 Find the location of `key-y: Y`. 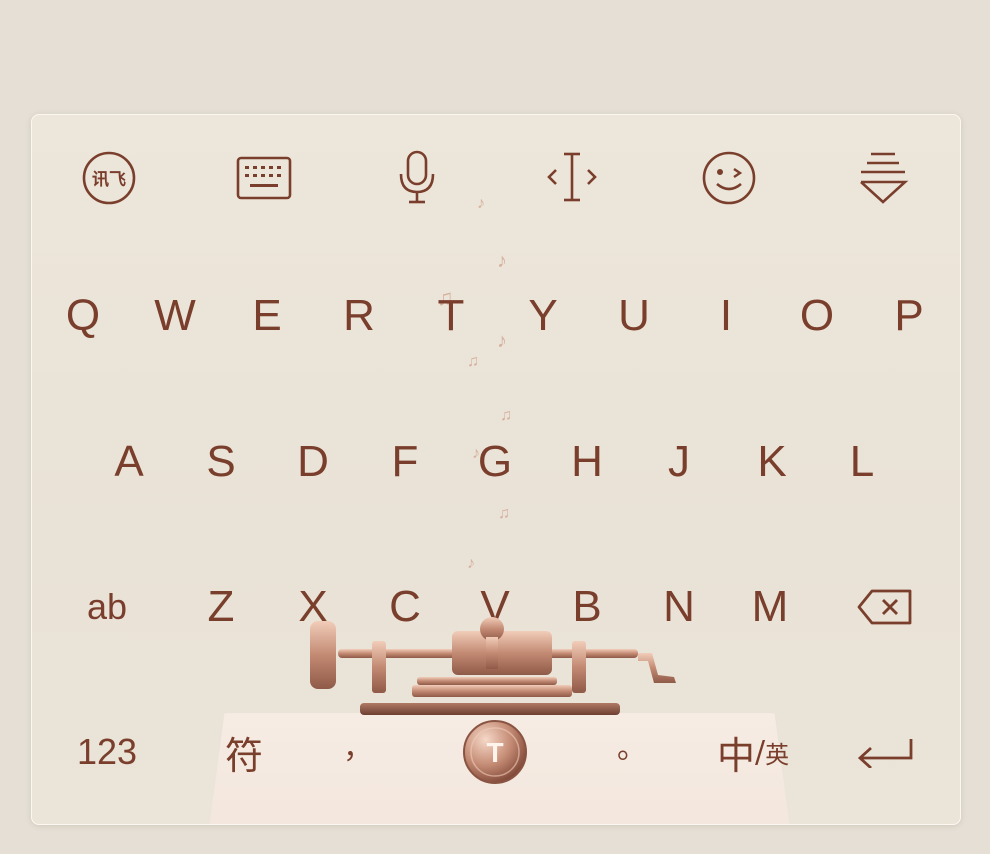

key-y: Y is located at coordinates (543, 316).